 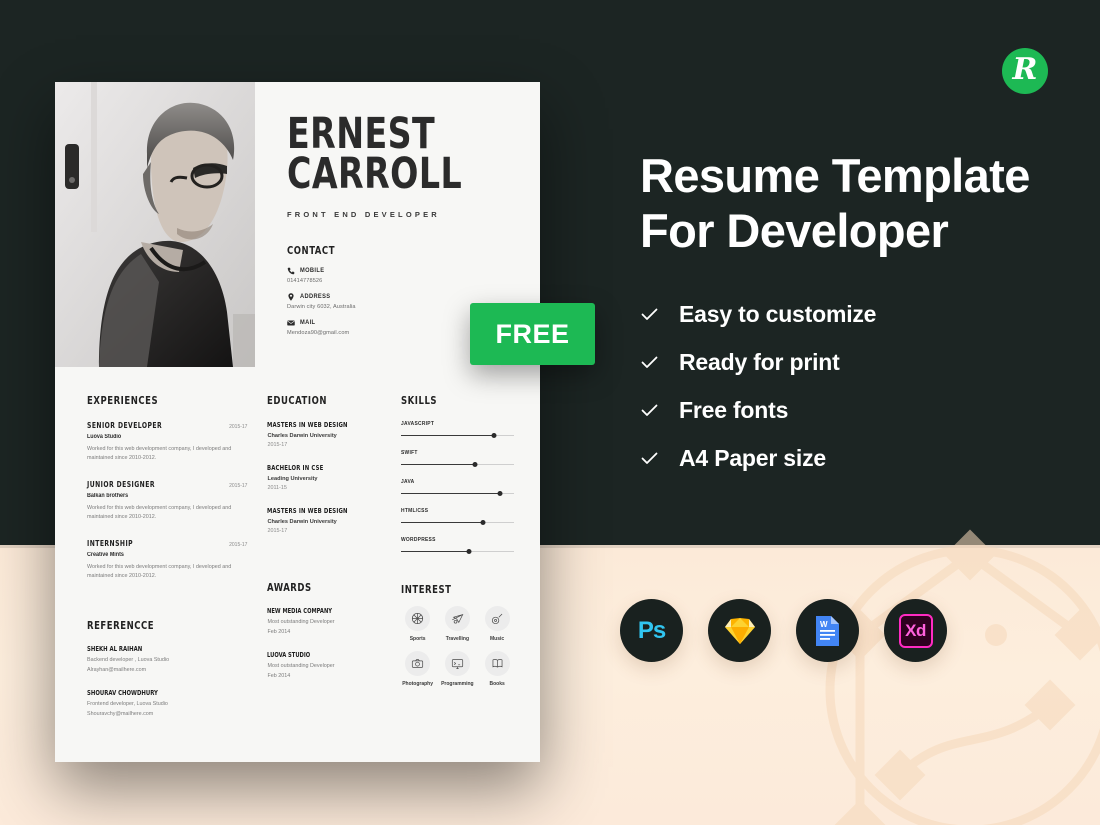 What do you see at coordinates (827, 630) in the screenshot?
I see `word-doc-icon: W` at bounding box center [827, 630].